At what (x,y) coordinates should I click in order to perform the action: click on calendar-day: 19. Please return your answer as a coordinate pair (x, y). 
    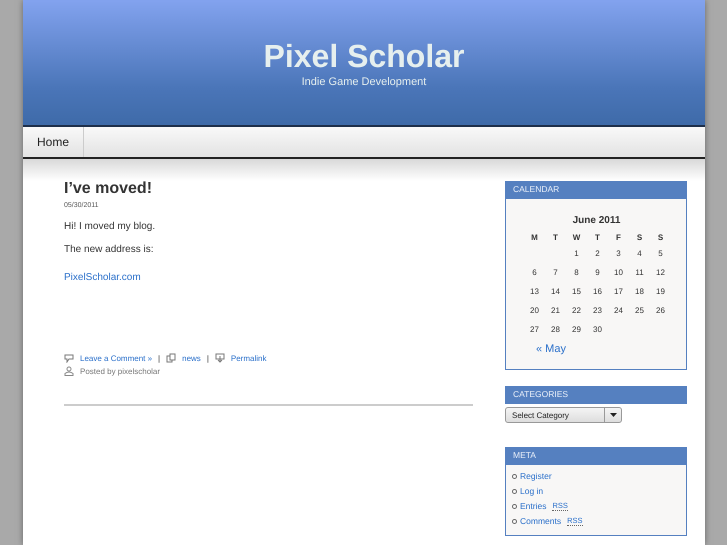
    Looking at the image, I should click on (660, 291).